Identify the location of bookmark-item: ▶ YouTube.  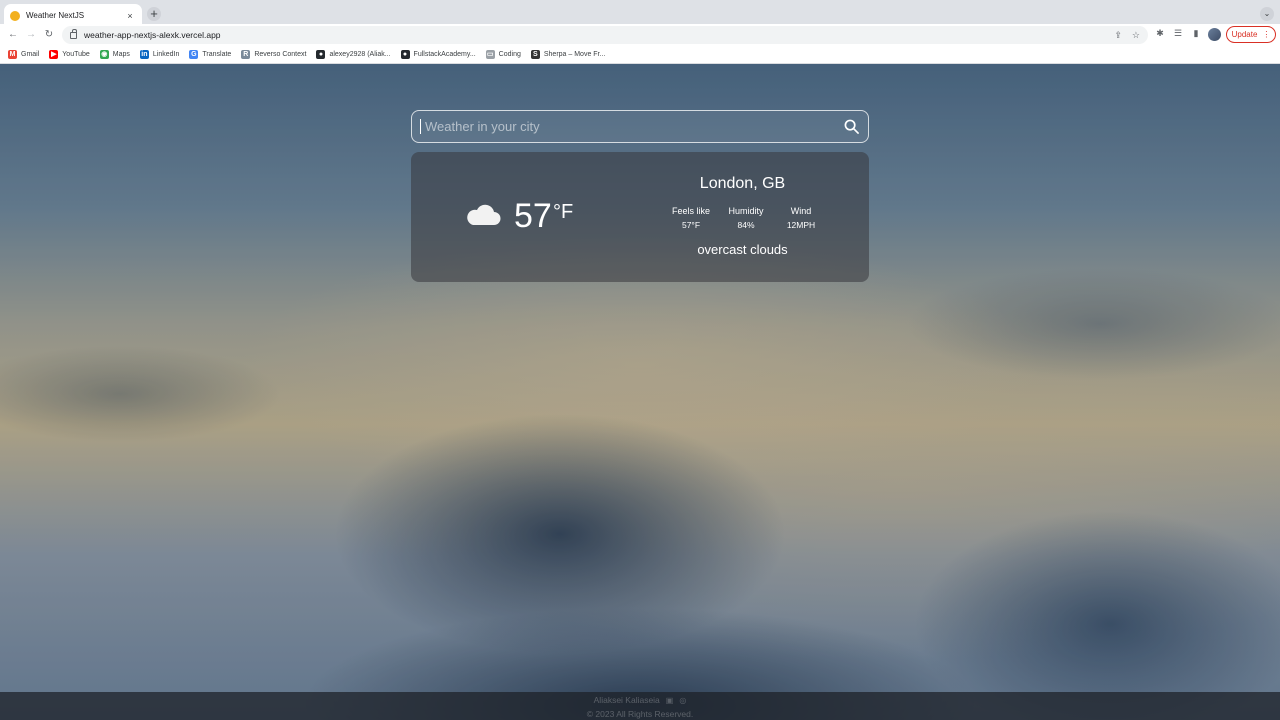
(69, 54).